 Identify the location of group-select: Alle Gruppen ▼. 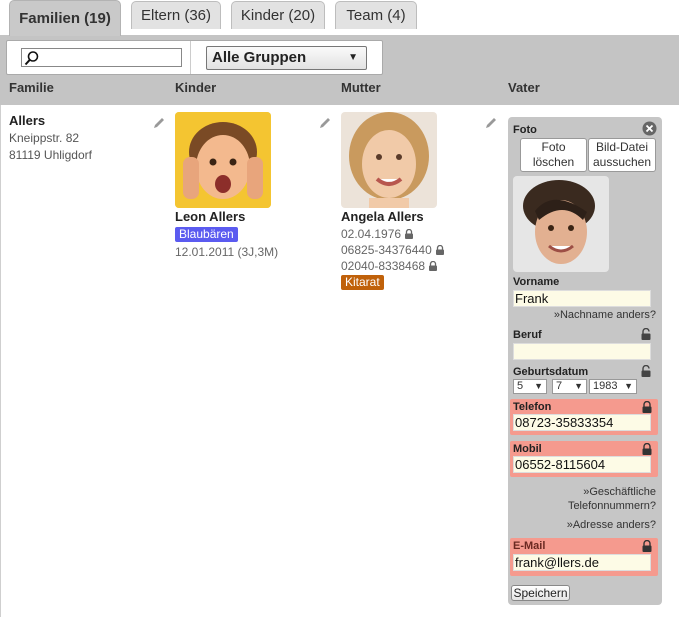
(286, 58).